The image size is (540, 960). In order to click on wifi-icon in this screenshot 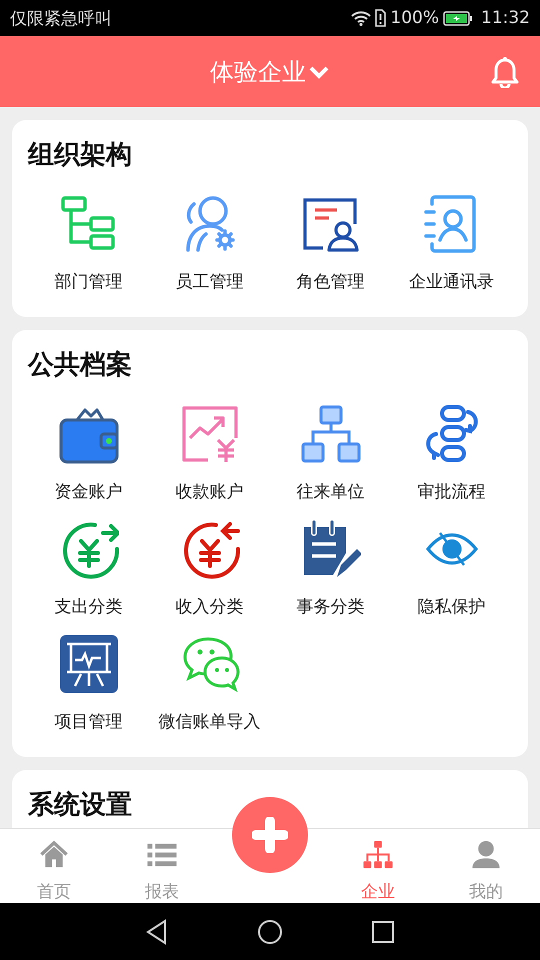, I will do `click(361, 18)`.